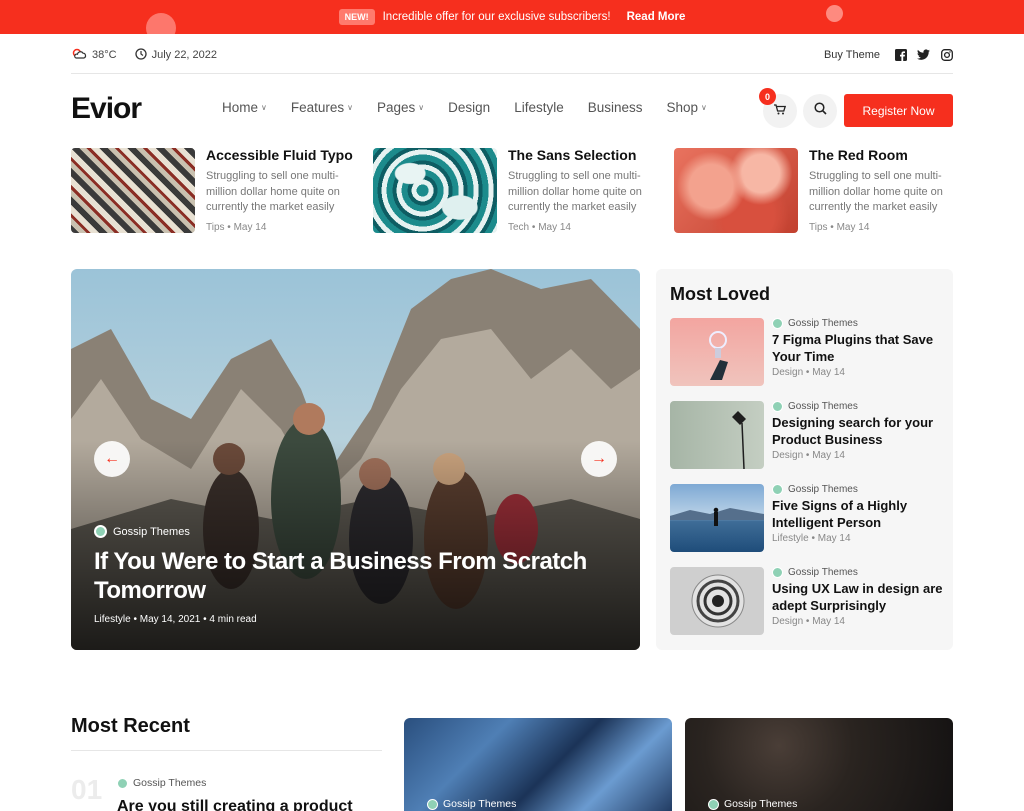  I want to click on site-logo: Evior, so click(106, 109).